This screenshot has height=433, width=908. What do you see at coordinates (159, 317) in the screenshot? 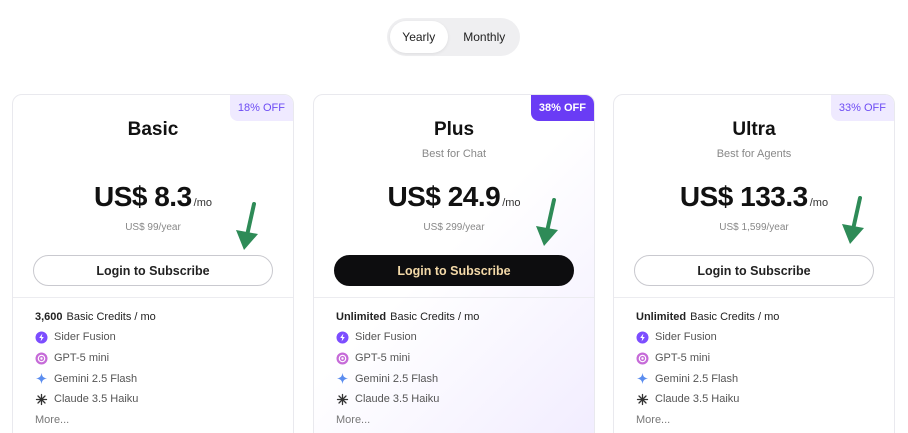
I see `credits-line: 3,600 Basic Credits / mo` at bounding box center [159, 317].